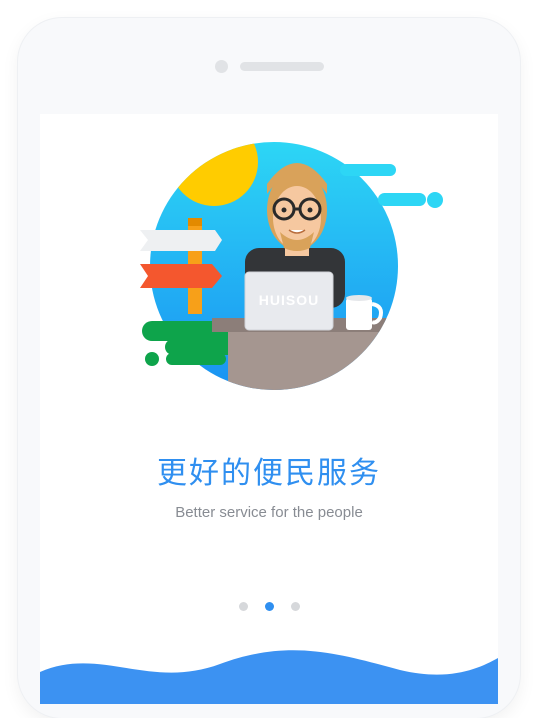 The width and height of the screenshot is (538, 718). What do you see at coordinates (221, 66) in the screenshot?
I see `camera-dot` at bounding box center [221, 66].